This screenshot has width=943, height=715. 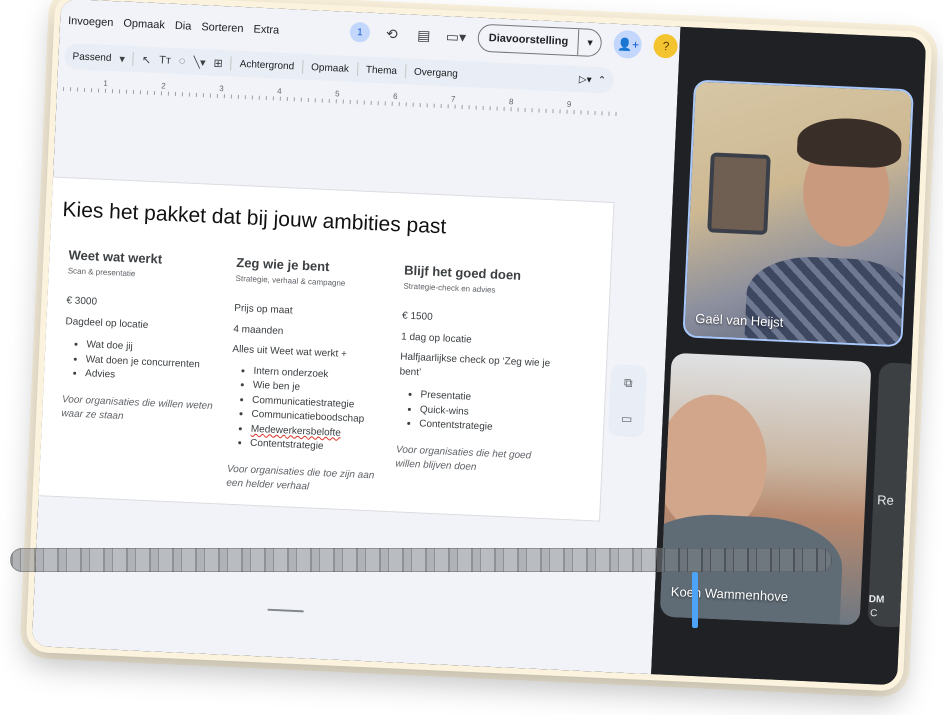 I want to click on slideshow-button: Diavoorstelling ▼, so click(x=540, y=40).